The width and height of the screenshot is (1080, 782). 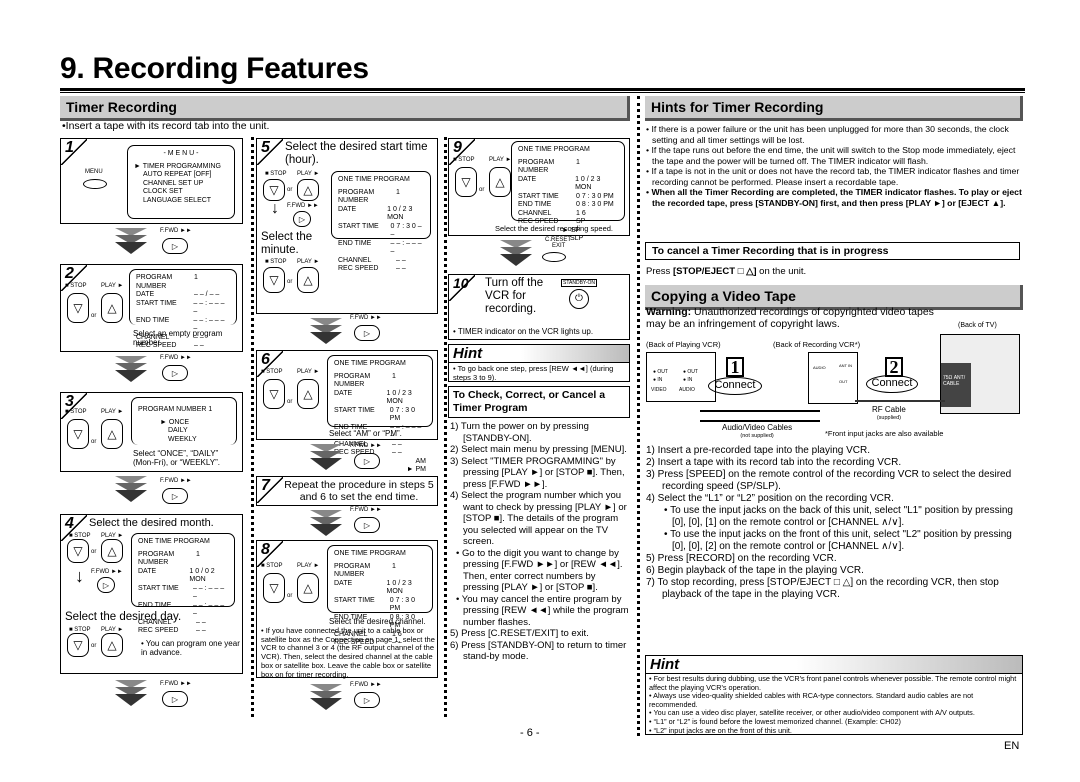 What do you see at coordinates (538, 196) in the screenshot?
I see `field-label: START TIME` at bounding box center [538, 196].